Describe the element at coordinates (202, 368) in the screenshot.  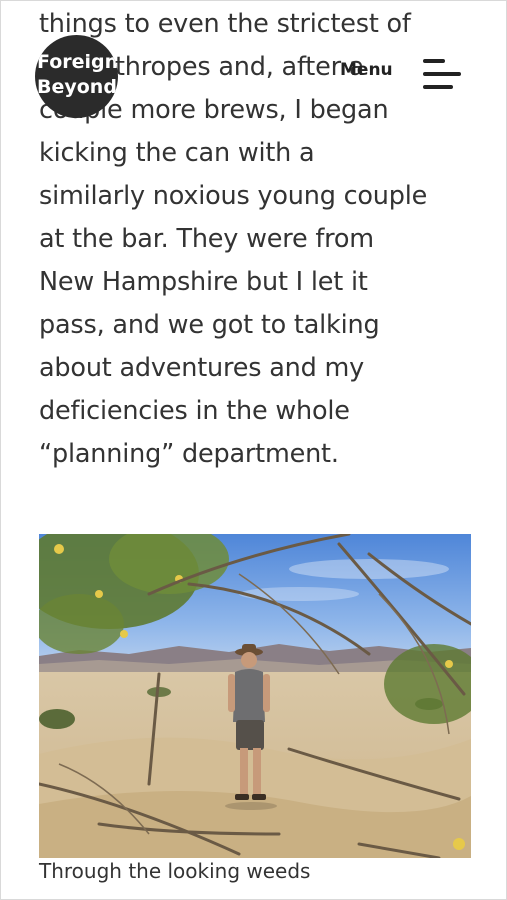
I see `article-line: about adventures and my` at that location.